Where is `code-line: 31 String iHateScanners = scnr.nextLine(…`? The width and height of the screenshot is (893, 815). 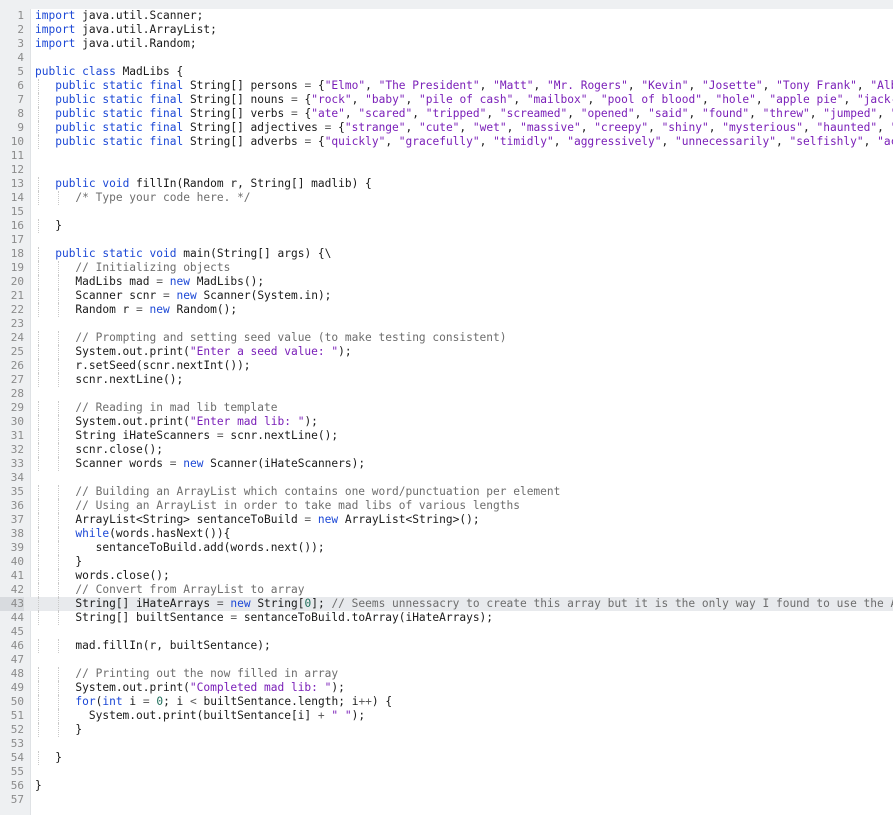
code-line: 31 String iHateScanners = scnr.nextLine(… is located at coordinates (446, 436).